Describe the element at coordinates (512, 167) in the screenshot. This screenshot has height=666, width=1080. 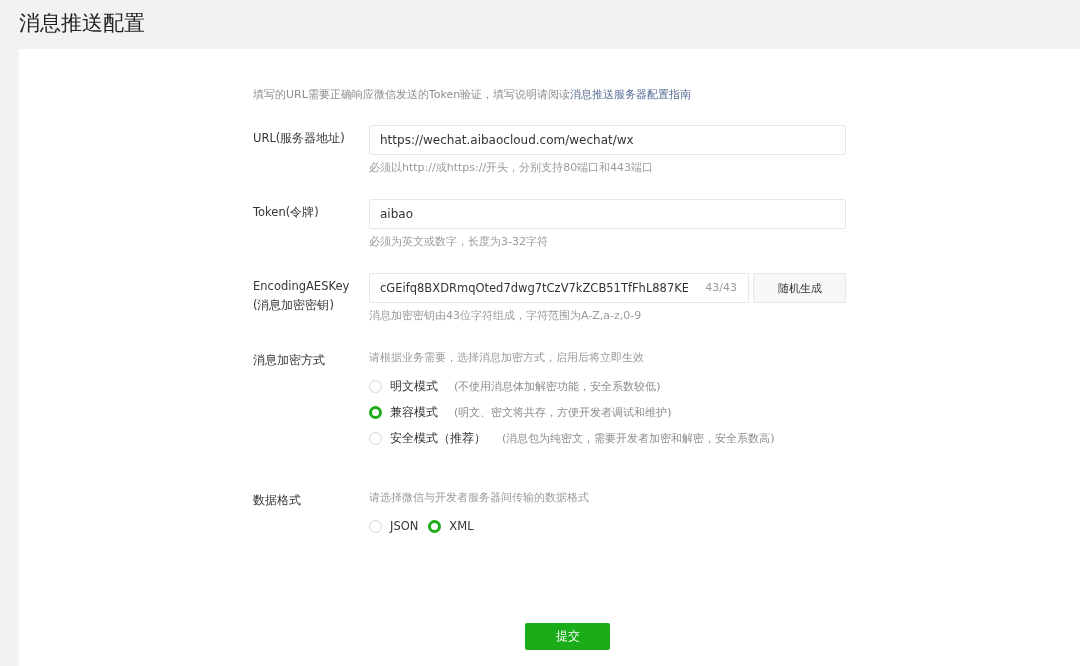
I see `field-hint: 必须以http://或https://开头，分别支持80端口和443端口` at that location.